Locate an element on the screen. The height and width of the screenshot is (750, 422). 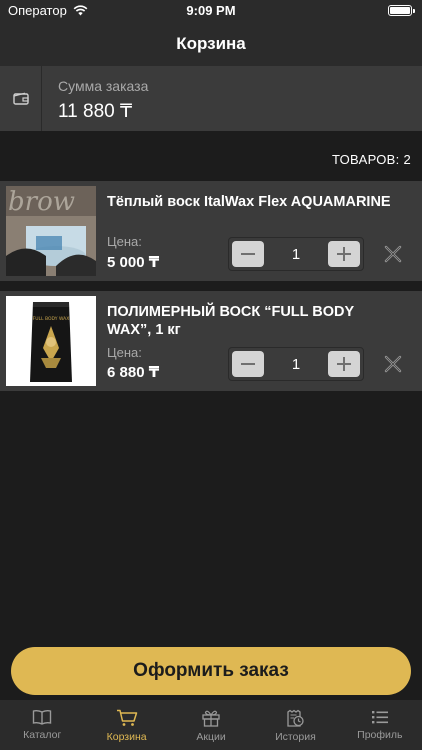
tab-catalog: Каталог is located at coordinates (42, 725).